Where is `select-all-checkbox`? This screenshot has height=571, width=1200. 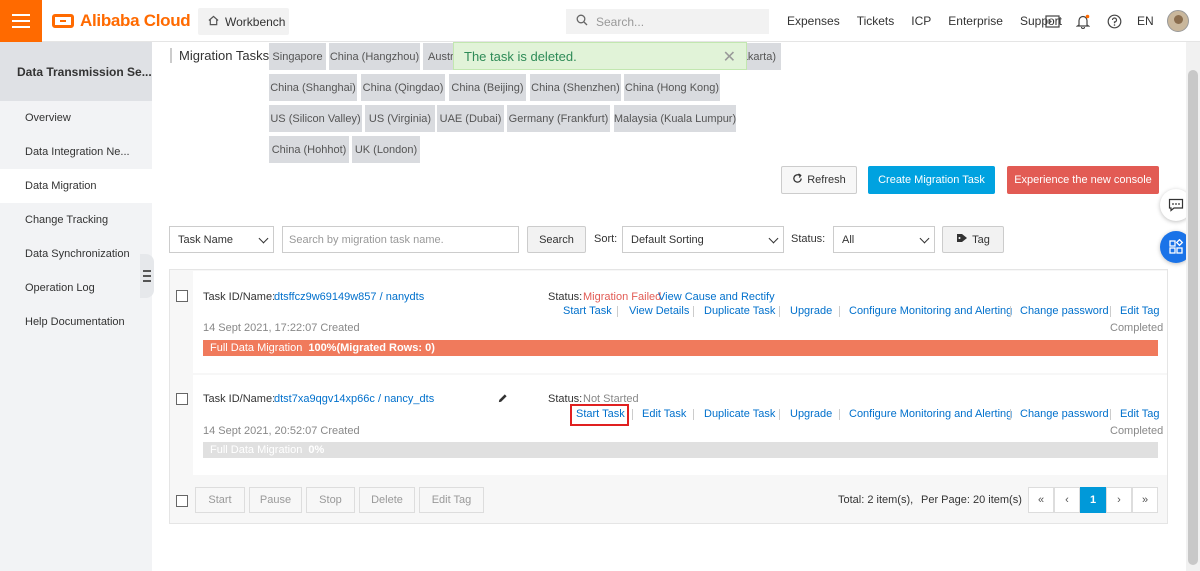
select-all-checkbox is located at coordinates (182, 501).